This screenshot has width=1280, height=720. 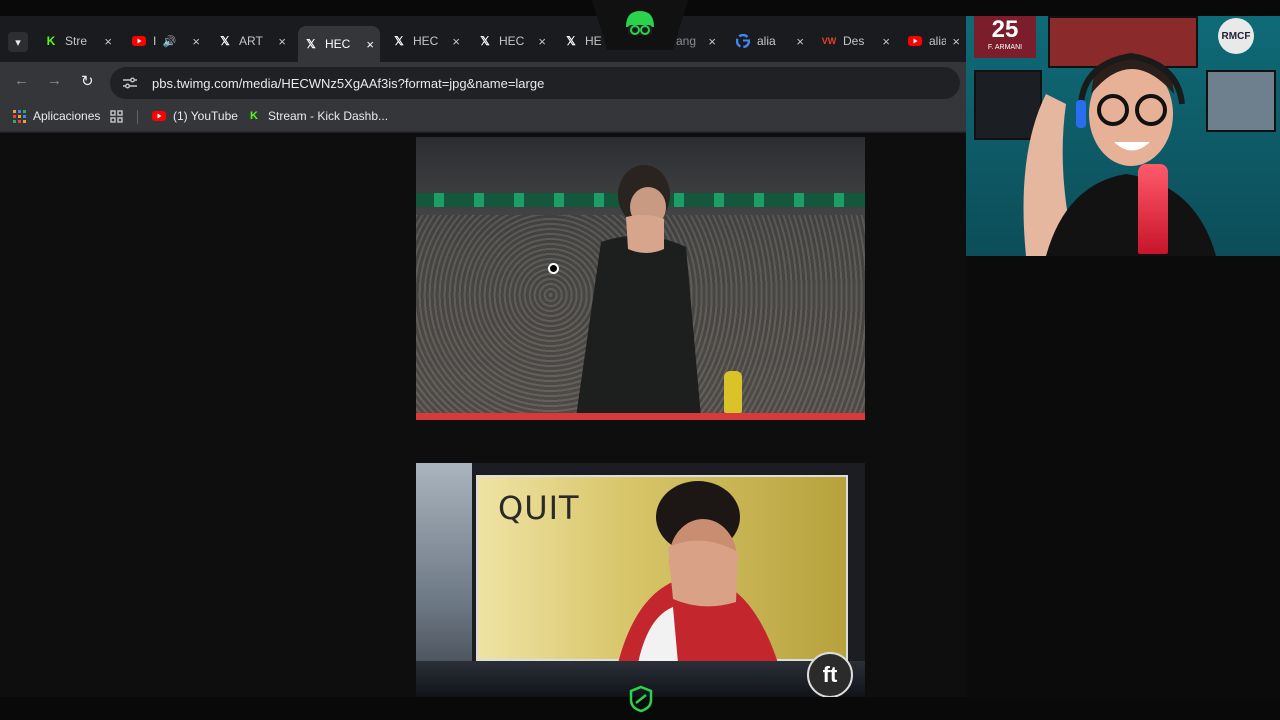 I want to click on tab-title: ART, so click(x=251, y=41).